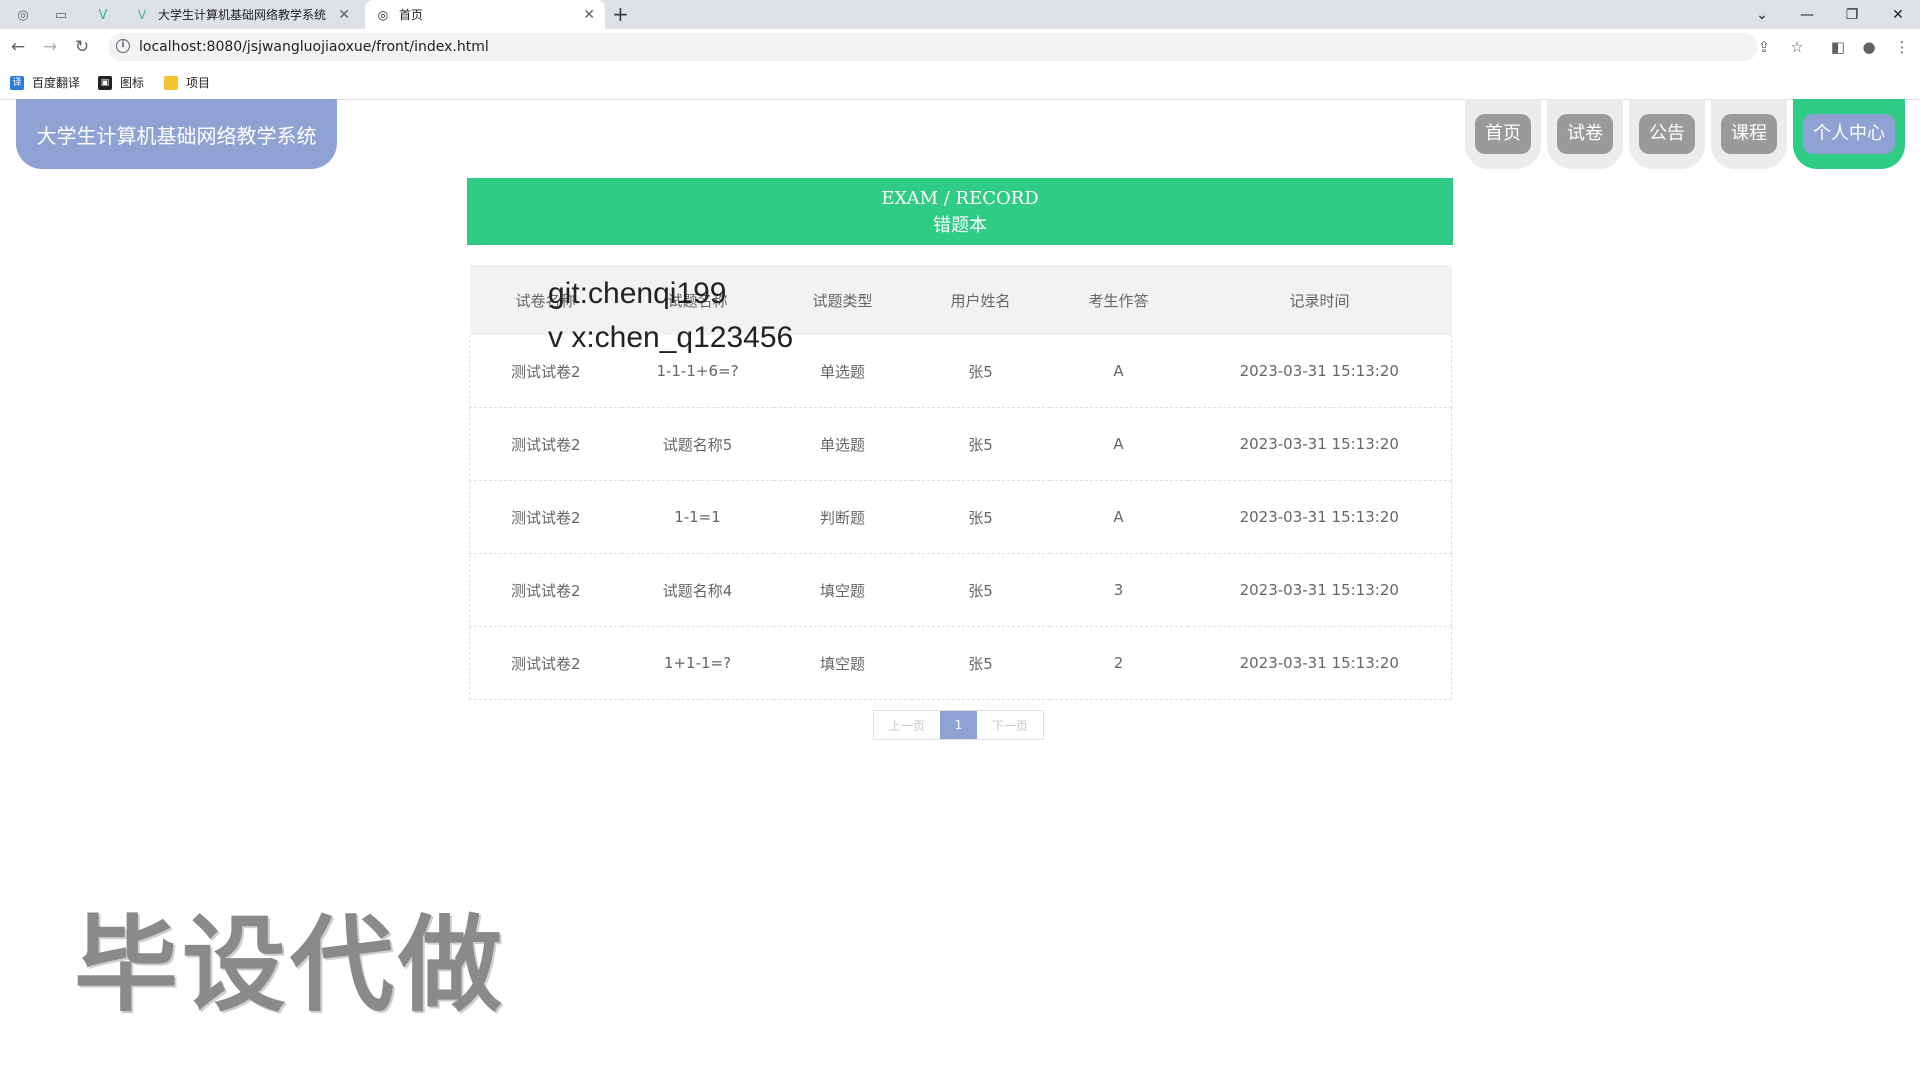 The width and height of the screenshot is (1920, 1072). Describe the element at coordinates (82, 47) in the screenshot. I see `reload-icon: ↻` at that location.